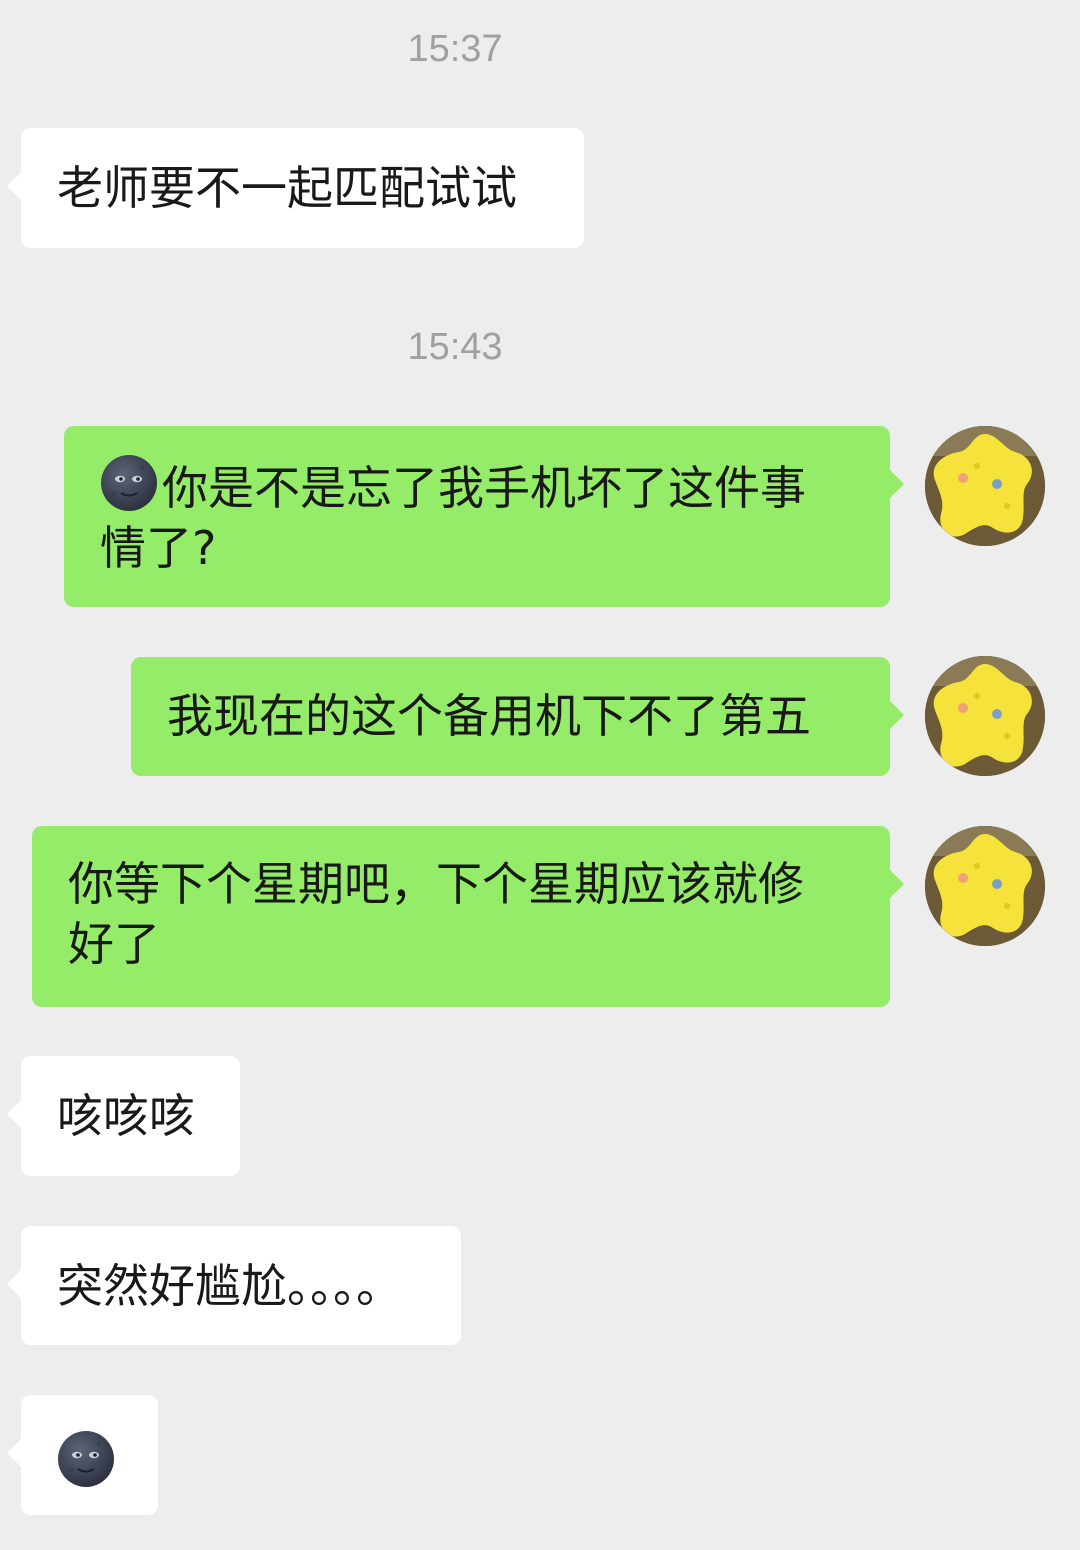 This screenshot has width=1080, height=1550. What do you see at coordinates (287, 188) in the screenshot?
I see `message-text: 老师要不一起匹配试试` at bounding box center [287, 188].